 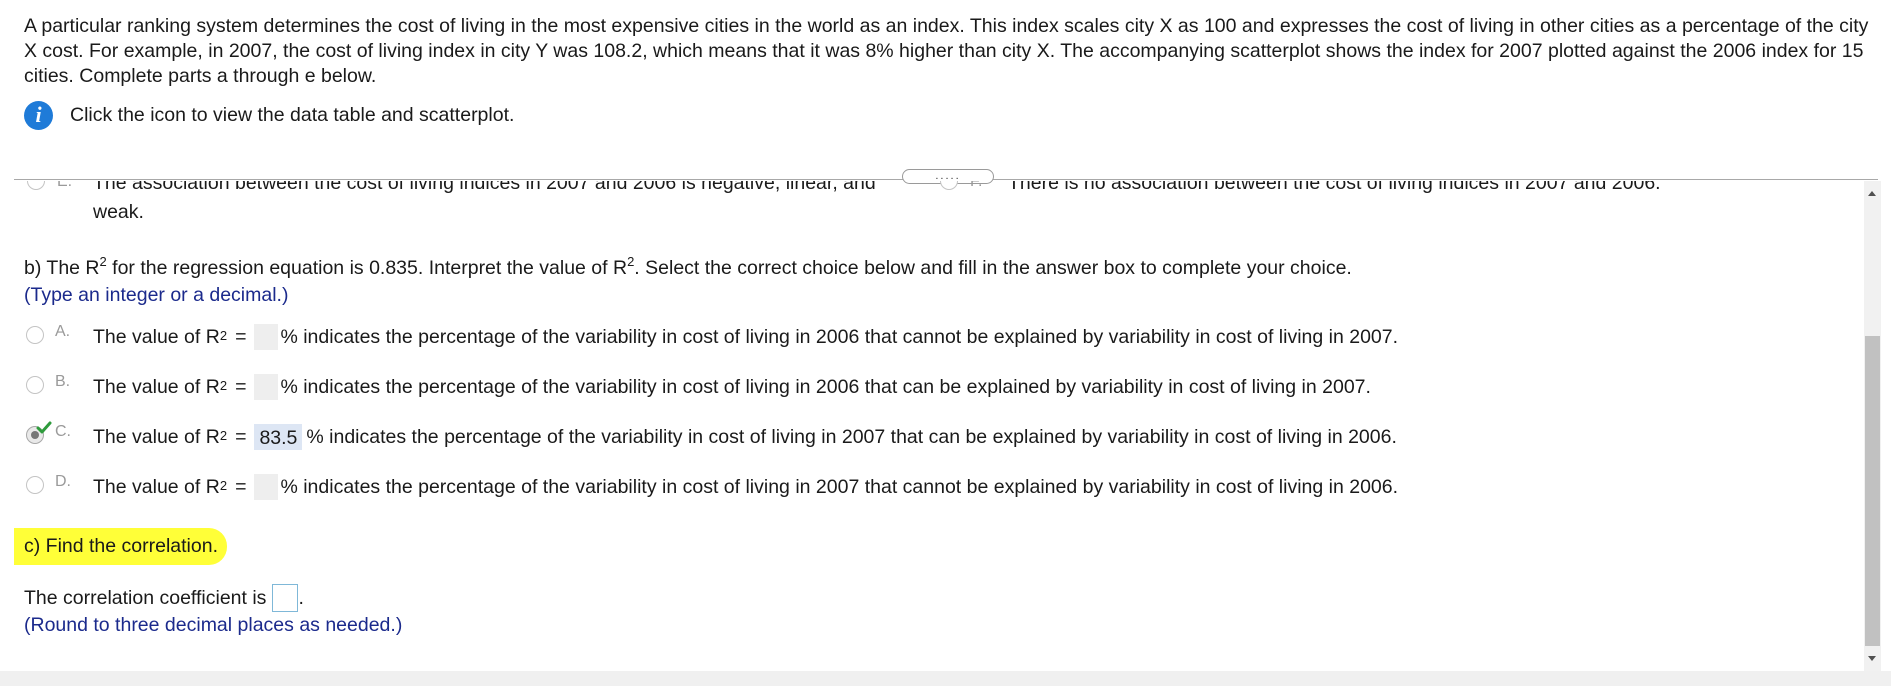 What do you see at coordinates (266, 337) in the screenshot?
I see `choice-a-answer-box` at bounding box center [266, 337].